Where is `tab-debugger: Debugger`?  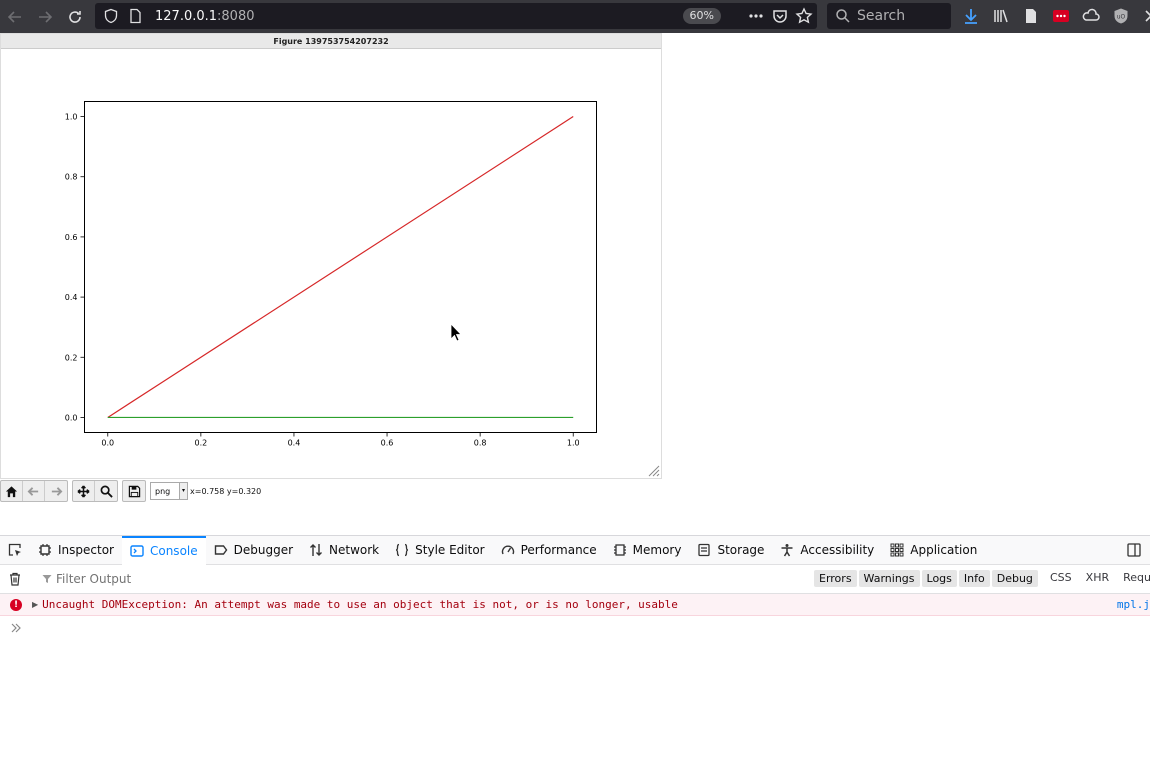 tab-debugger: Debugger is located at coordinates (253, 550).